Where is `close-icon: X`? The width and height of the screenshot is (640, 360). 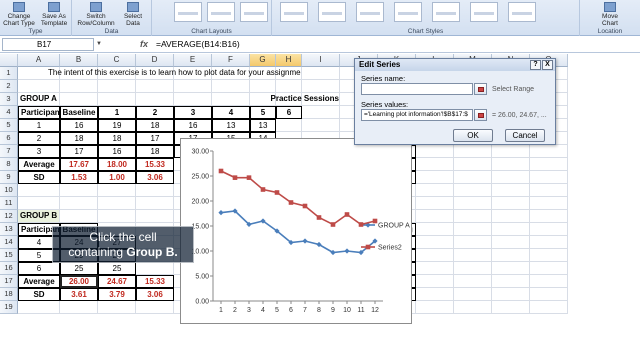 close-icon: X is located at coordinates (547, 65).